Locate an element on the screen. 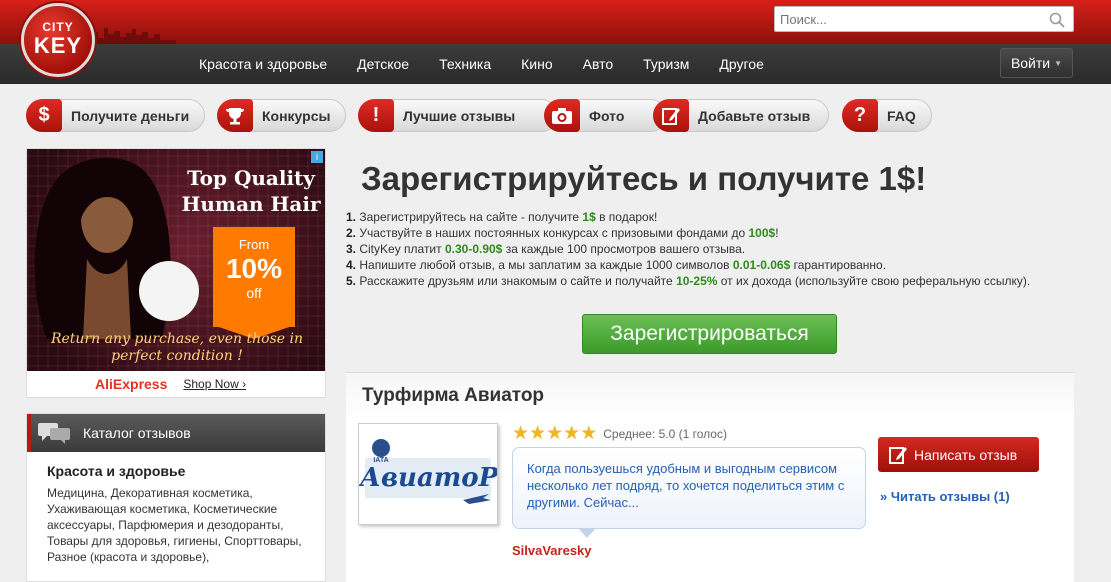 The height and width of the screenshot is (582, 1111). search-box is located at coordinates (924, 19).